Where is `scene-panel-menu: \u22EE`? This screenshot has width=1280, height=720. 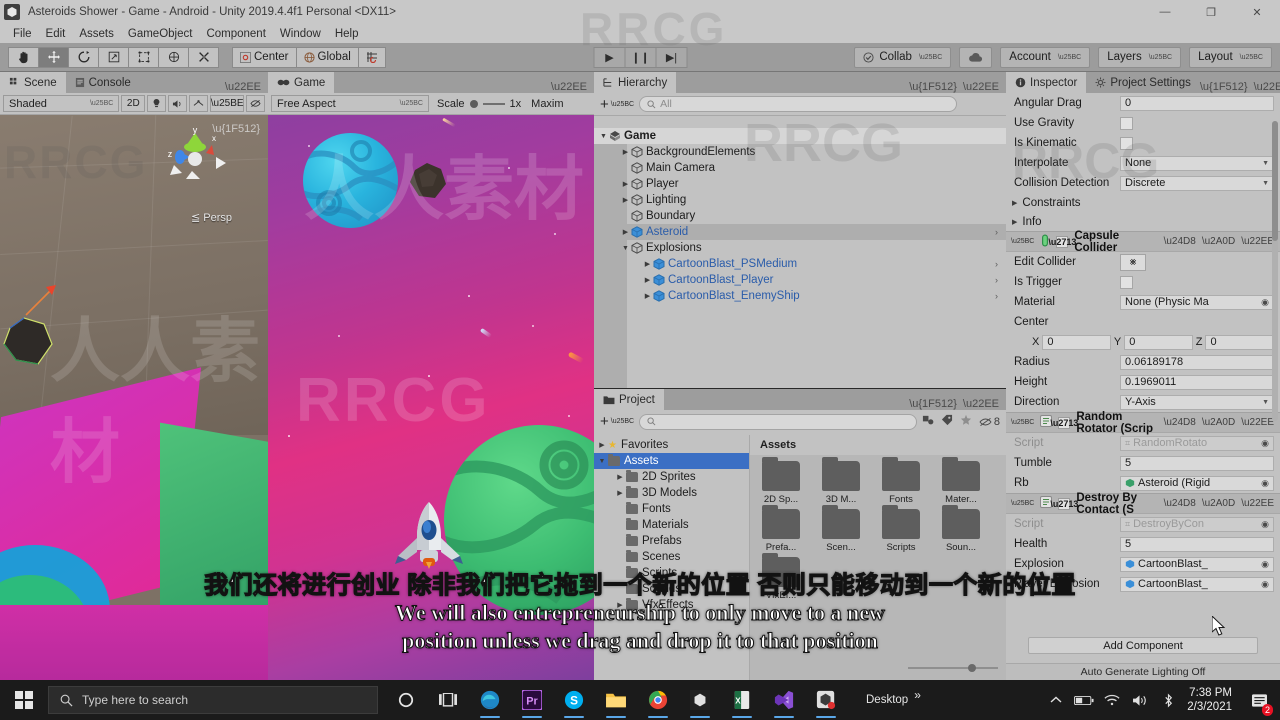 scene-panel-menu: \u22EE is located at coordinates (246, 87).